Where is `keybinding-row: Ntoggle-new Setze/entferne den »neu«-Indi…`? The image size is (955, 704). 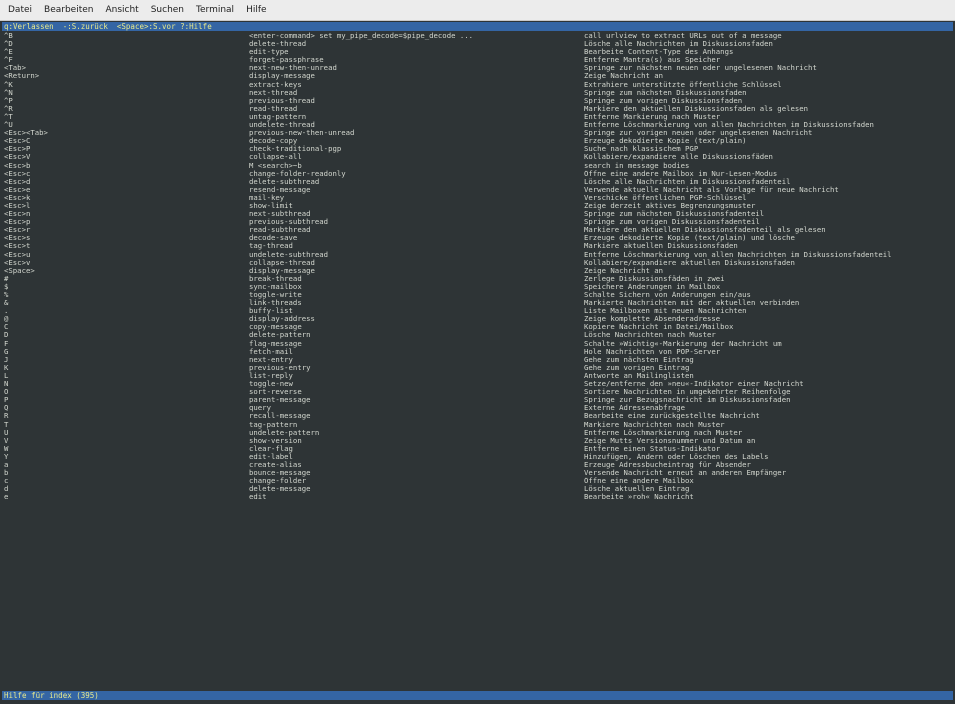
keybinding-row: Ntoggle-new Setze/entferne den »neu«-Indi… is located at coordinates (477, 384).